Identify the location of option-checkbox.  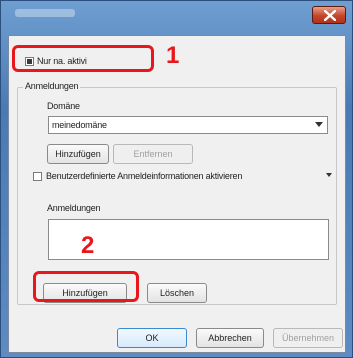
(37, 176).